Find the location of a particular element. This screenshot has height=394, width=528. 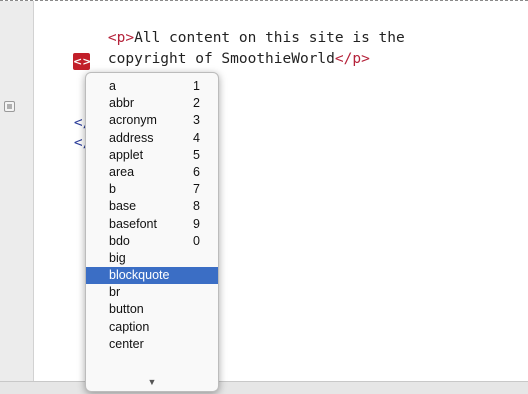

autocomplete-item-label: acronym is located at coordinates (133, 120).